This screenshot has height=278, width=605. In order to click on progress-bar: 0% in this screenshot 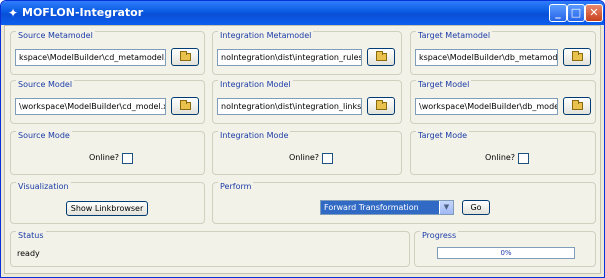, I will do `click(506, 253)`.